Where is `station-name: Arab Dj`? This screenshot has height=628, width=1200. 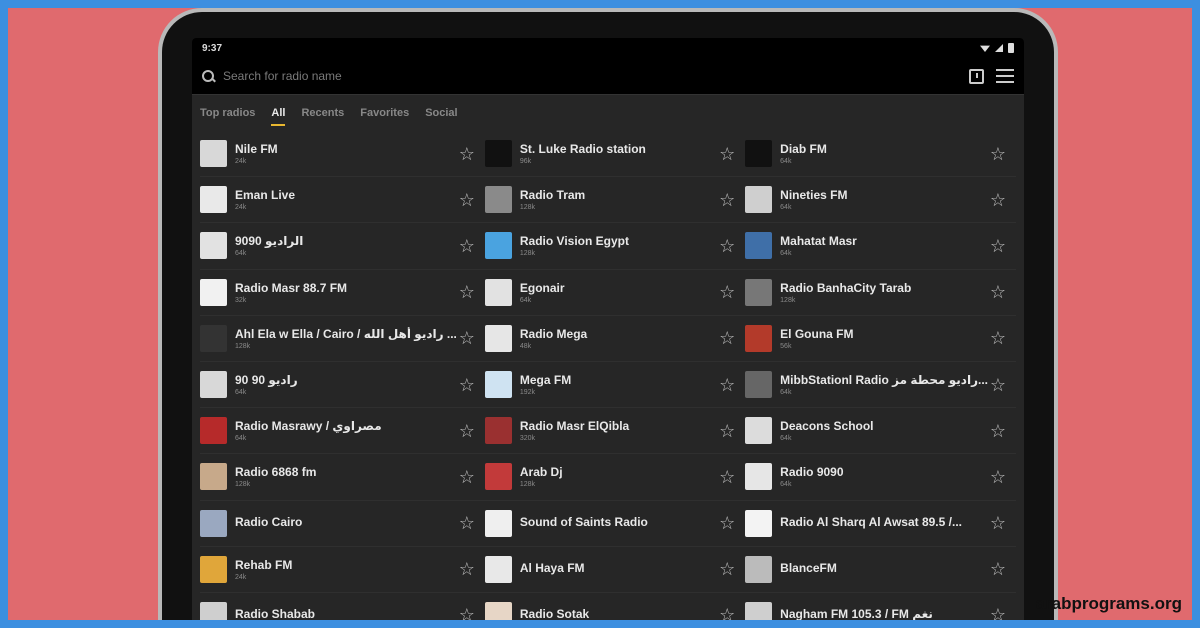
station-name: Arab Dj is located at coordinates (541, 472).